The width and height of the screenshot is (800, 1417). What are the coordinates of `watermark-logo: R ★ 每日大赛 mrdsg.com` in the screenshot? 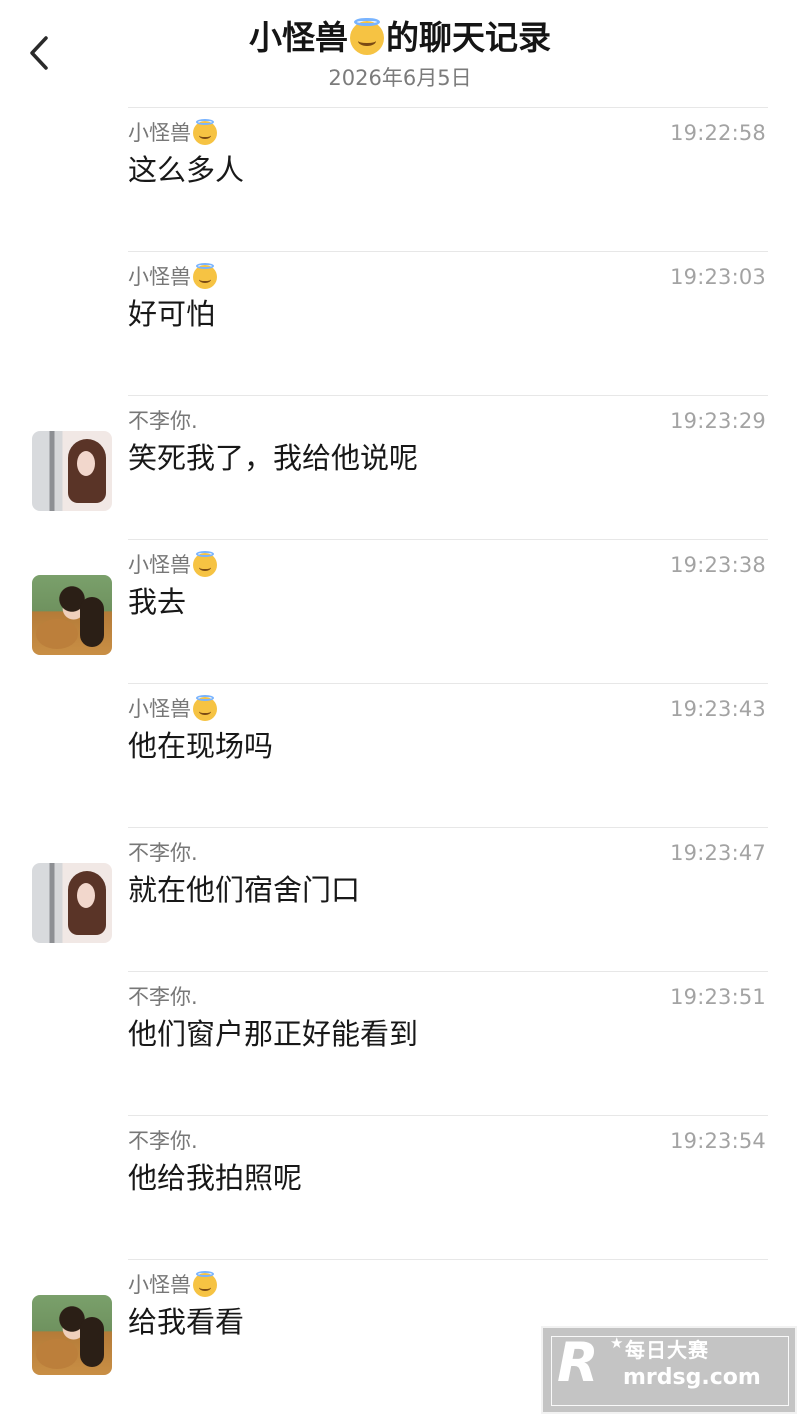 It's located at (669, 1370).